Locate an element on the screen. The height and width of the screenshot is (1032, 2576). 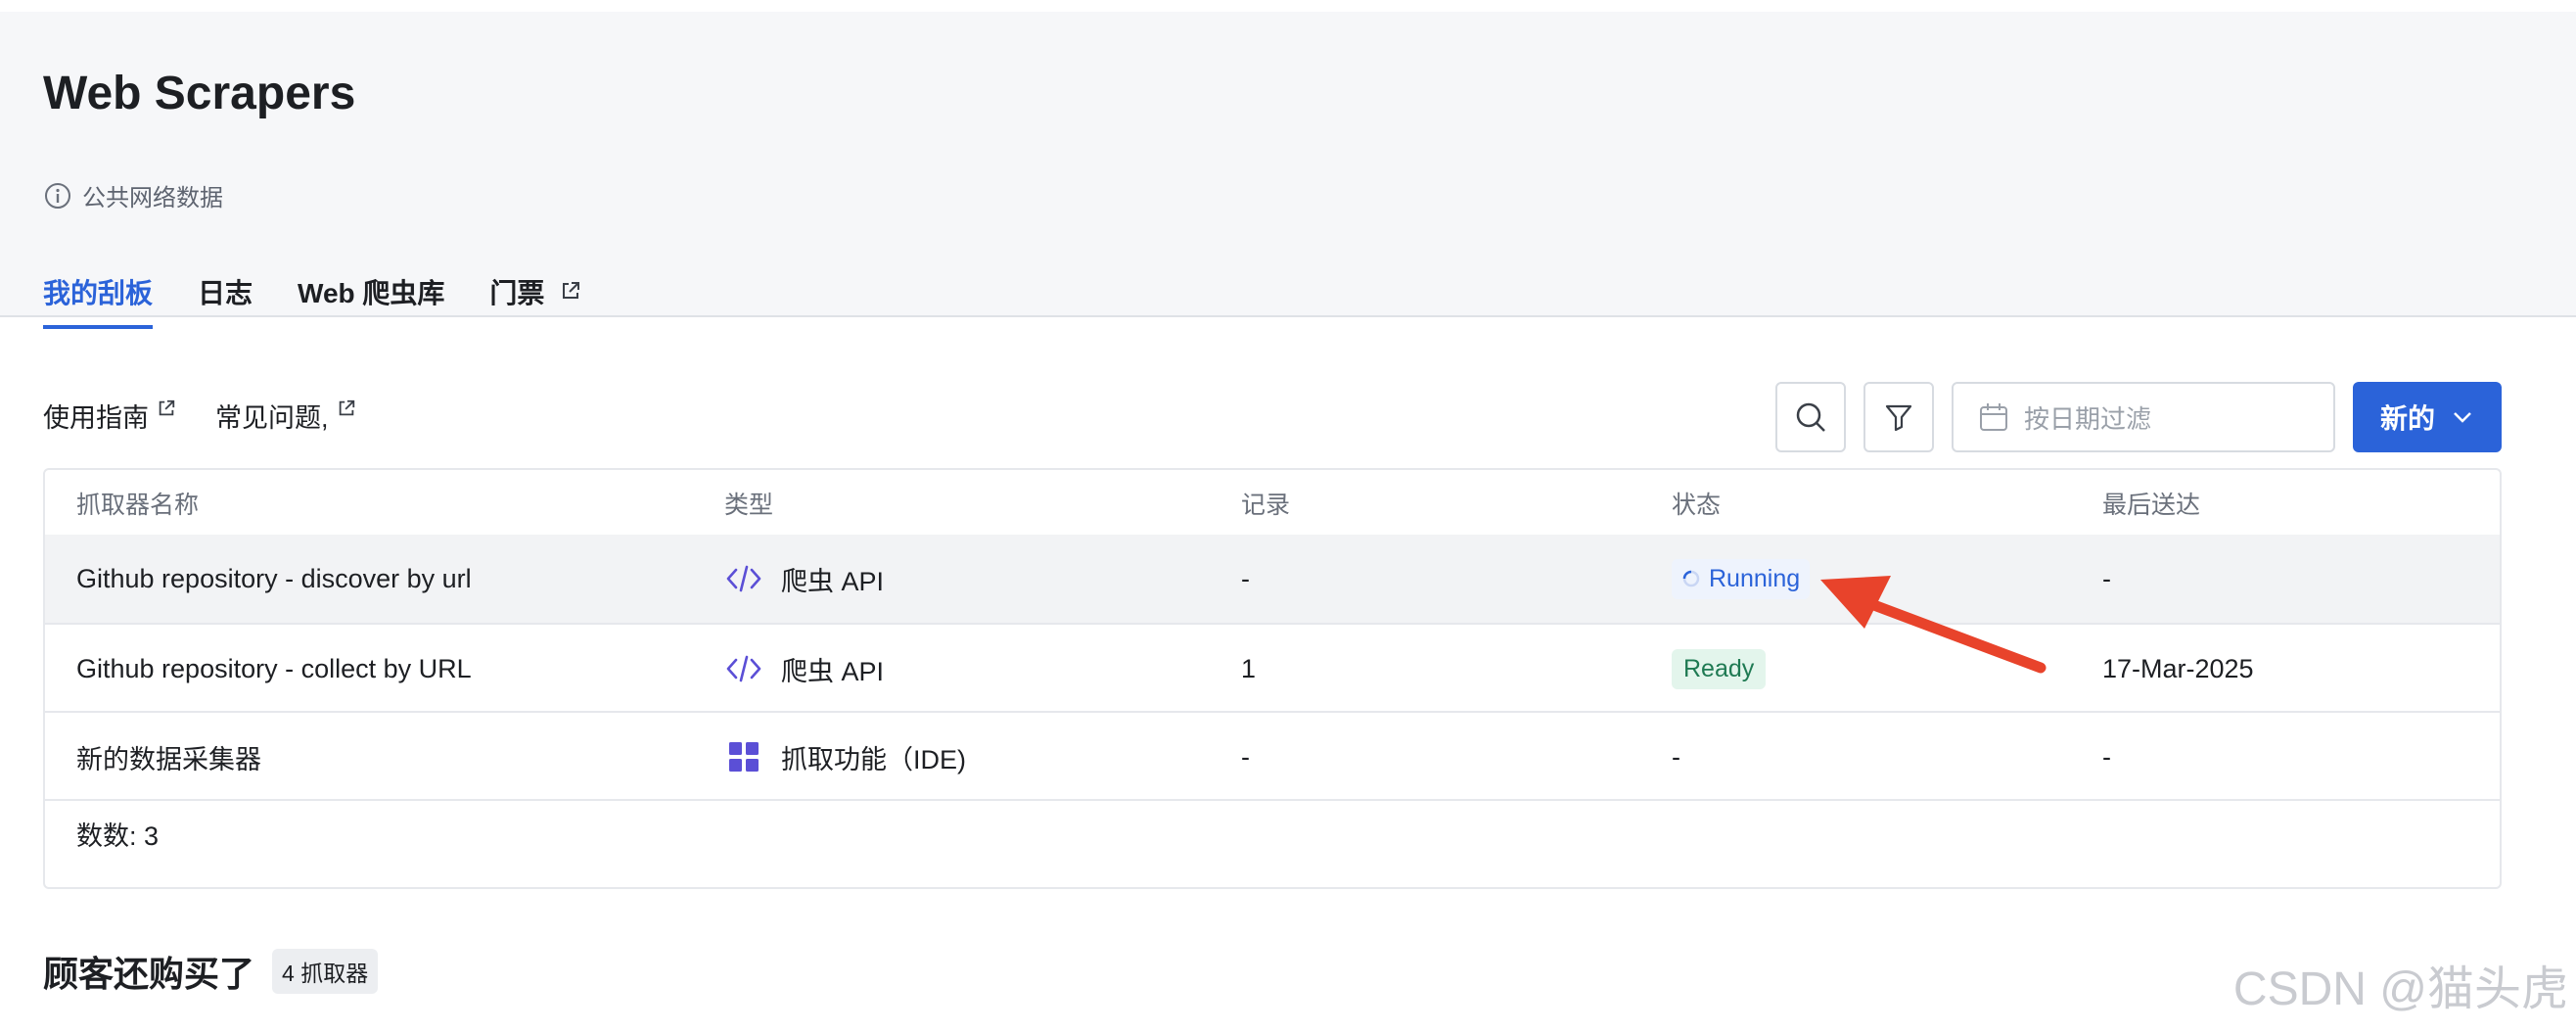
subtitle-text: 公共网络数据 is located at coordinates (153, 198).